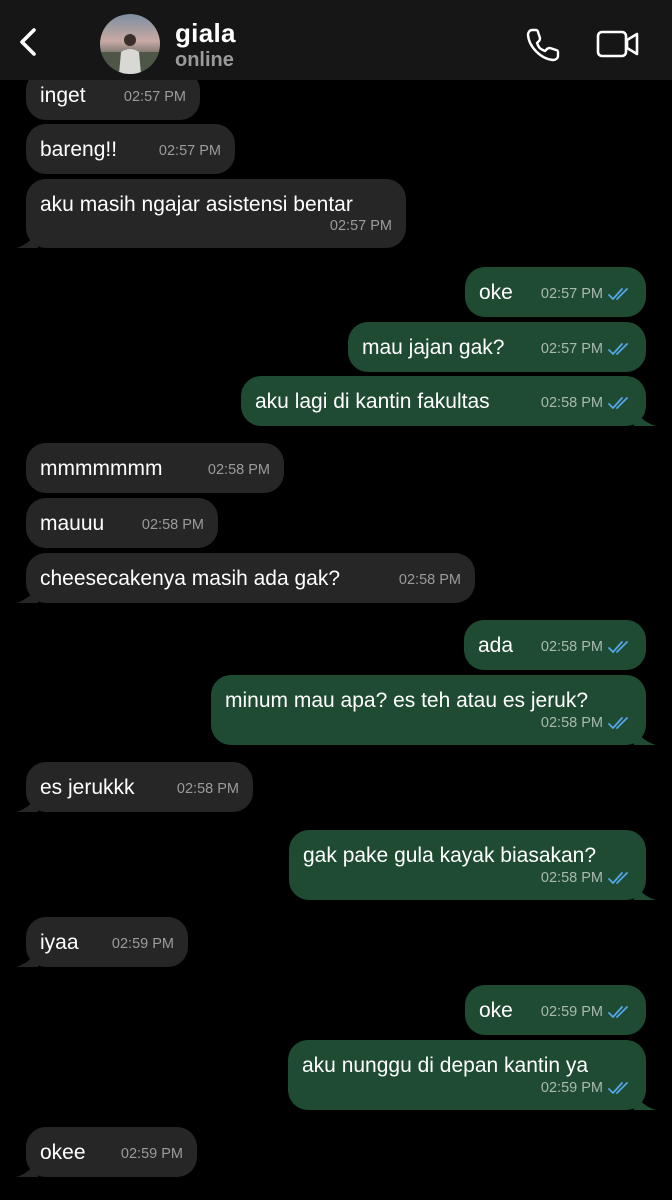 The image size is (672, 1200). Describe the element at coordinates (130, 149) in the screenshot. I see `message-bubble-incoming: bareng!! 02:57 PM` at that location.